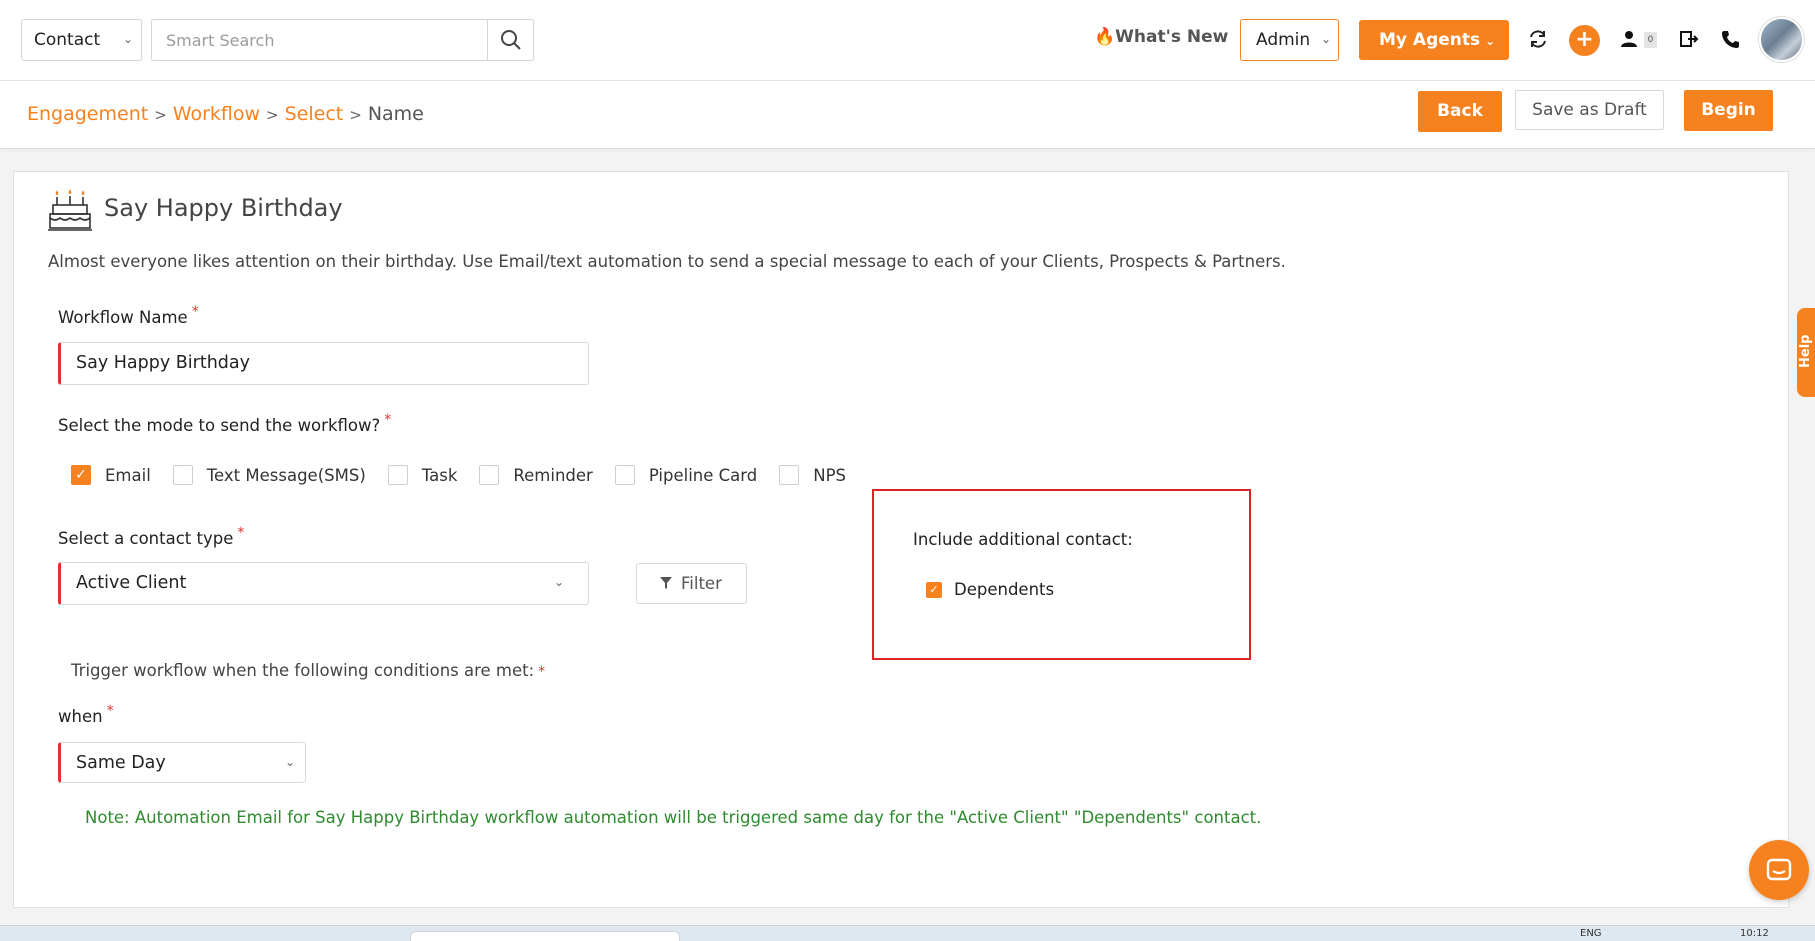 The height and width of the screenshot is (941, 1815). Describe the element at coordinates (323, 363) in the screenshot. I see `workflow-name-input: Say Happy Birthday` at that location.